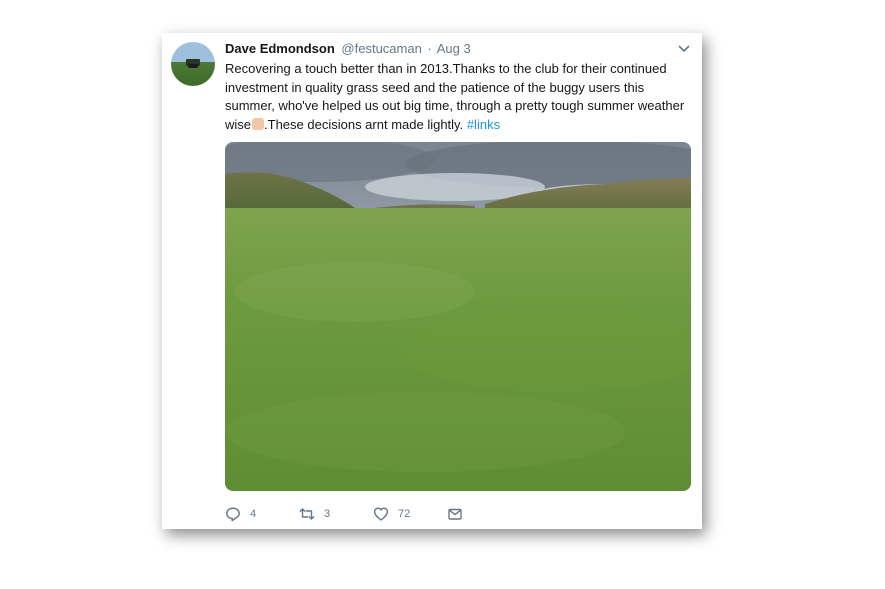 The width and height of the screenshot is (885, 589). Describe the element at coordinates (483, 124) in the screenshot. I see `hashtag-link: #links` at that location.